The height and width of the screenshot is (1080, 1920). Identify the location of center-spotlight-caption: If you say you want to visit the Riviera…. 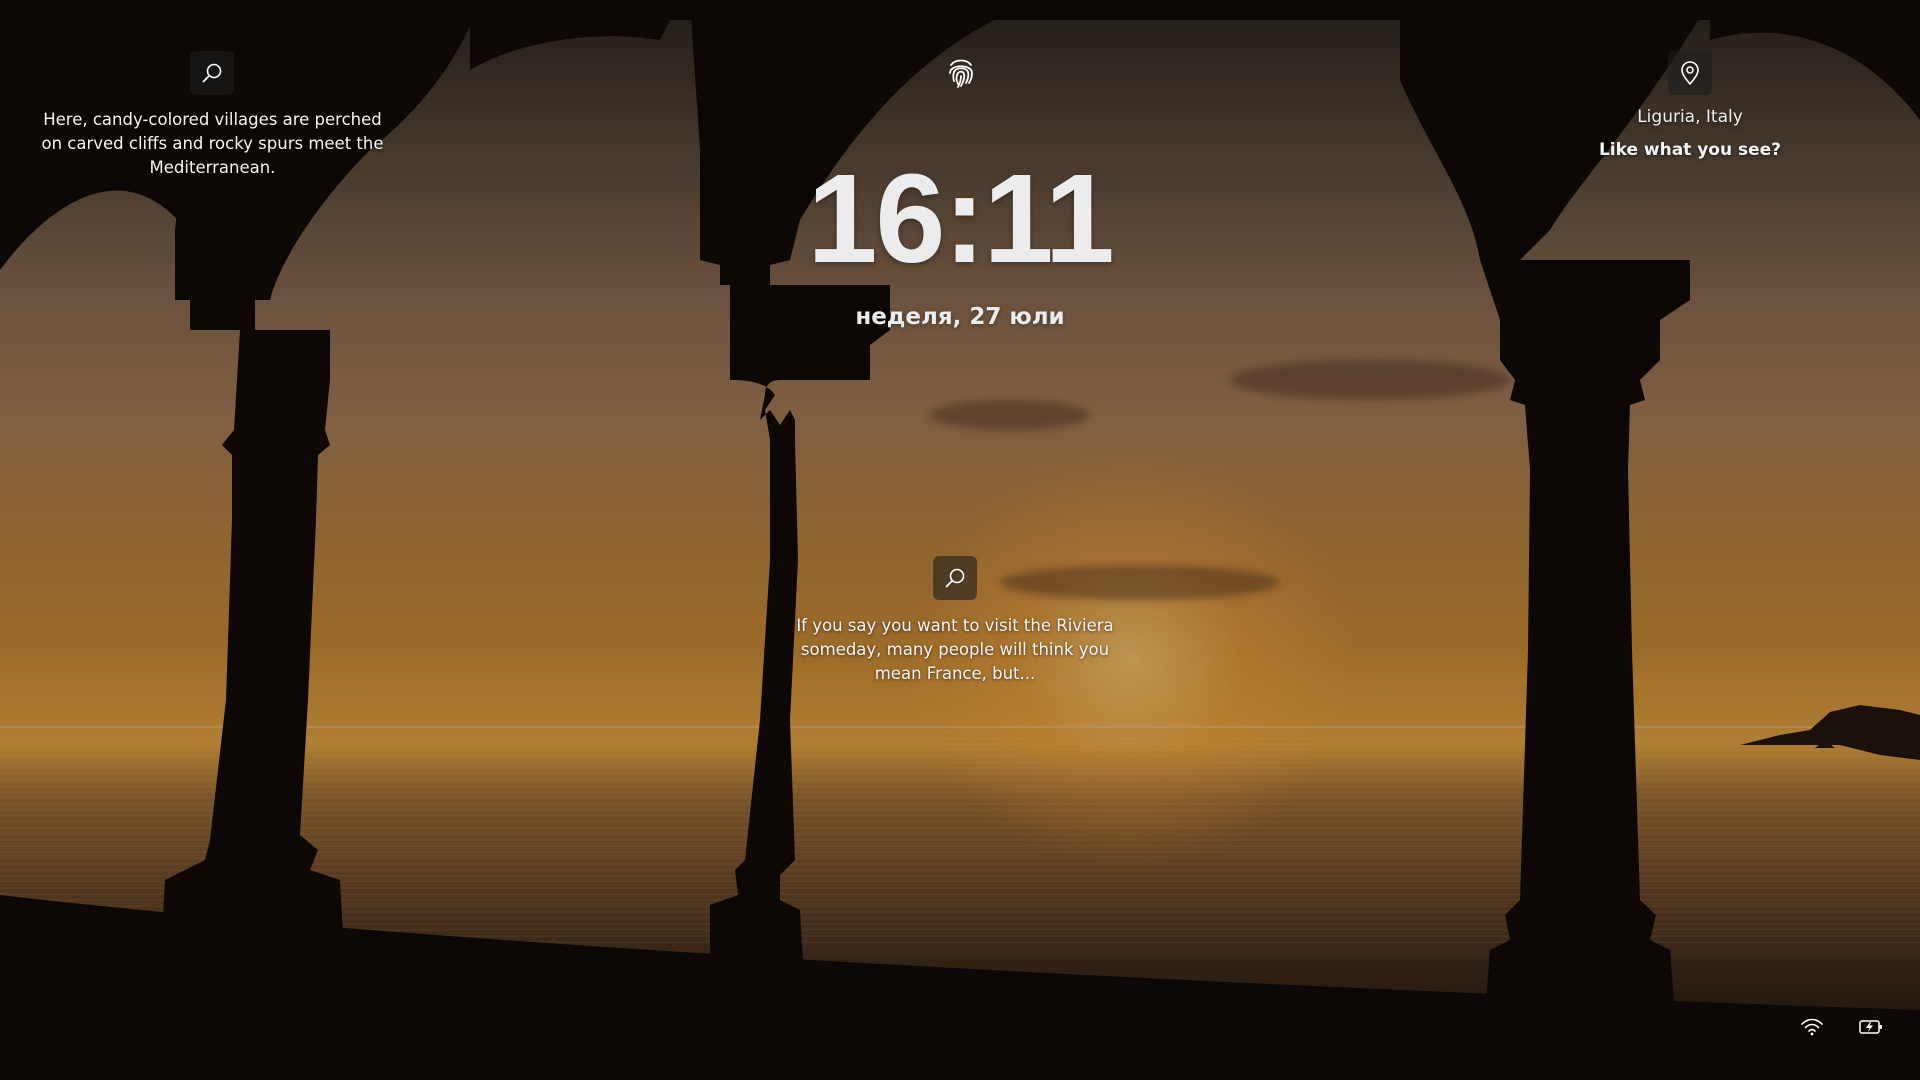
(955, 650).